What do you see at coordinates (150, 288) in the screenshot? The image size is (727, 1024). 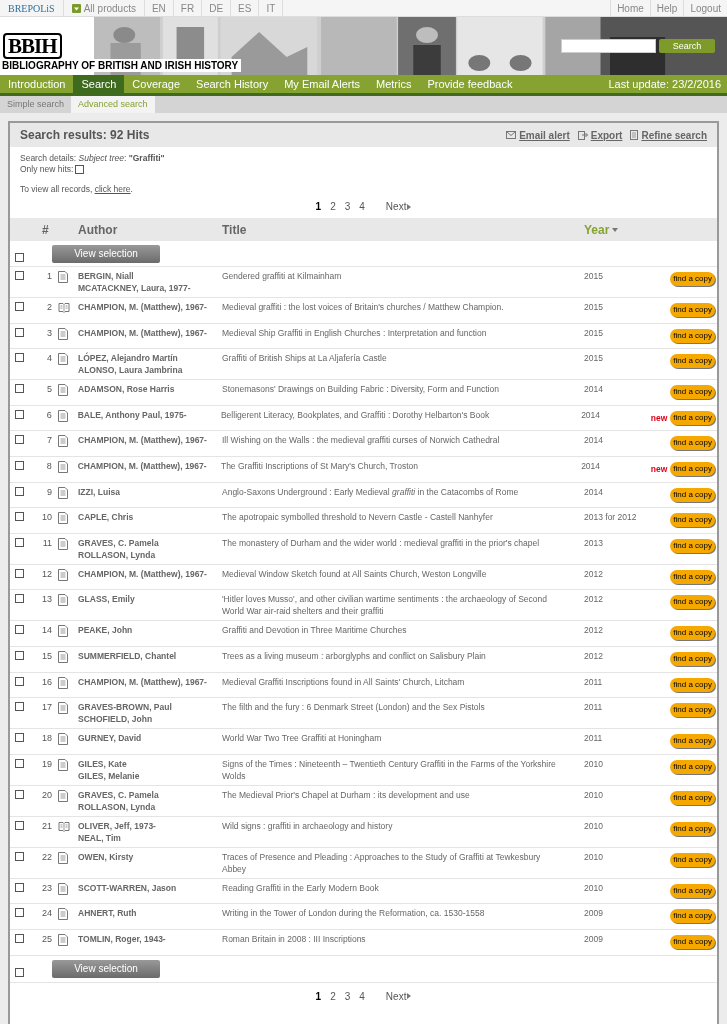 I see `author-link: MCATACKNEY, Laura, 1977-` at bounding box center [150, 288].